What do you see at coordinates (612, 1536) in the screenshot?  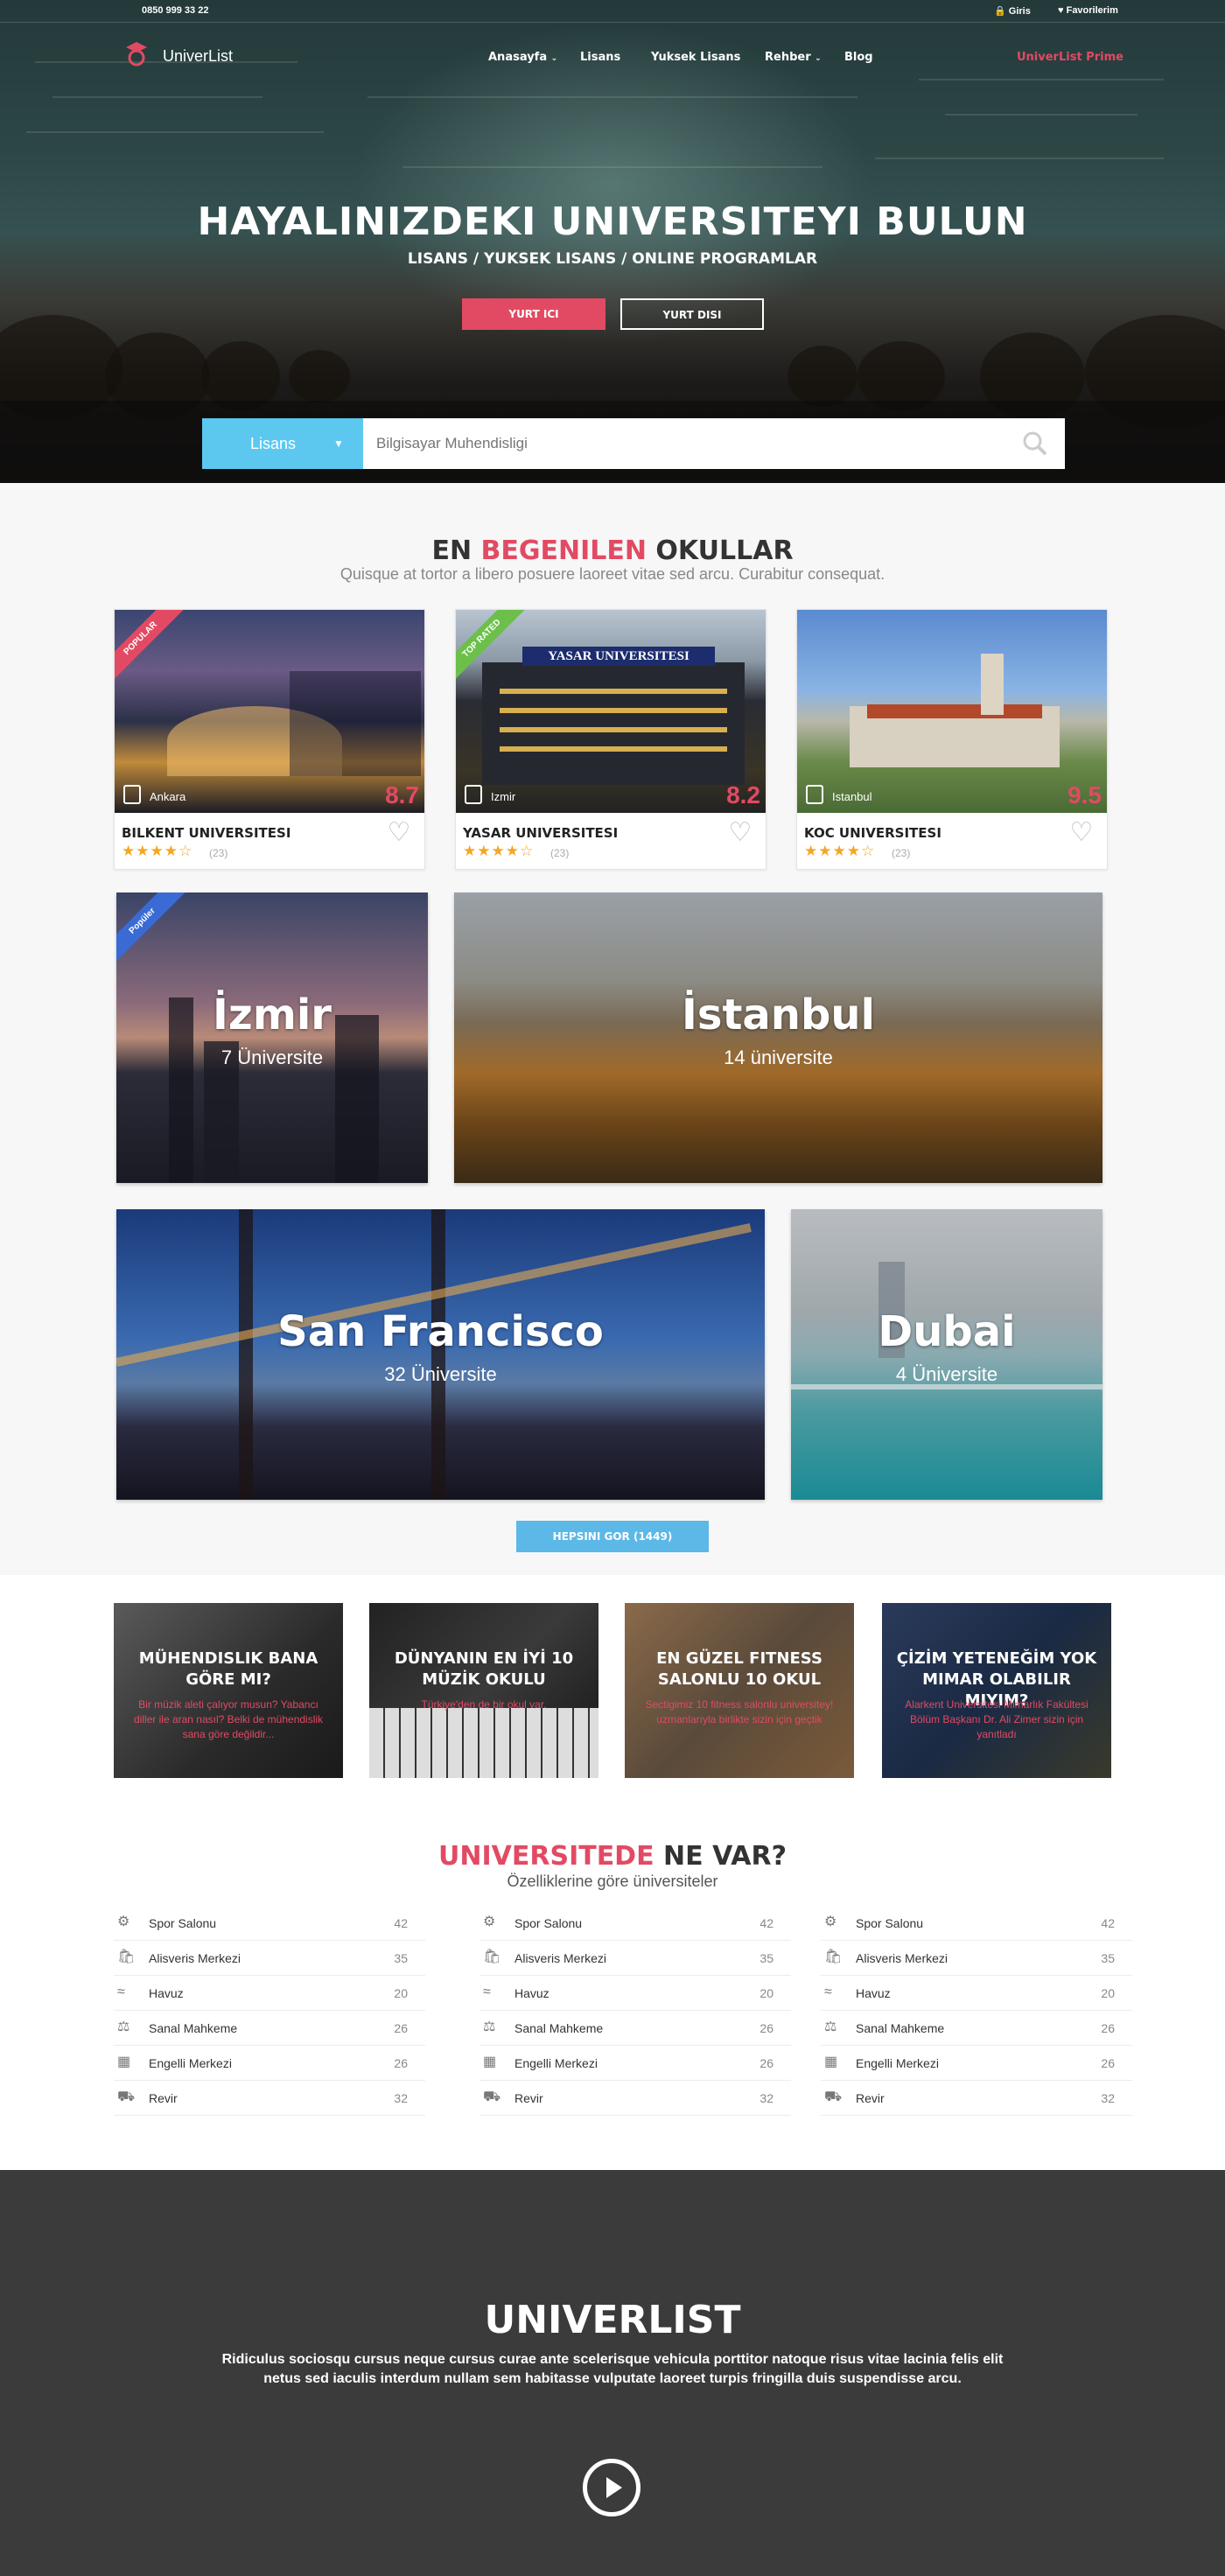 I see `see-all-button: HEPSINI GOR (1449)` at bounding box center [612, 1536].